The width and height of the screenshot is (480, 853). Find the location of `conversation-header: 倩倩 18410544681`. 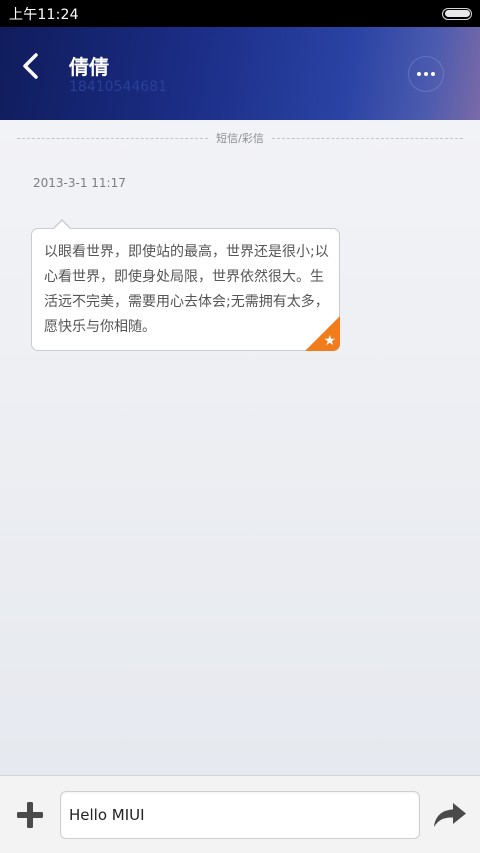

conversation-header: 倩倩 18410544681 is located at coordinates (240, 73).